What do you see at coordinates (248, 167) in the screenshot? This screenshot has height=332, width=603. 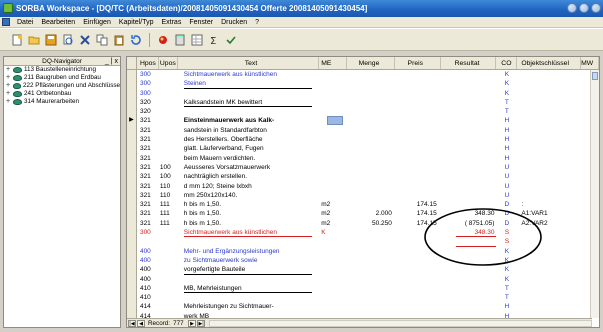 I see `text-cell: Aeusseres Vorsatzmauerwerk` at bounding box center [248, 167].